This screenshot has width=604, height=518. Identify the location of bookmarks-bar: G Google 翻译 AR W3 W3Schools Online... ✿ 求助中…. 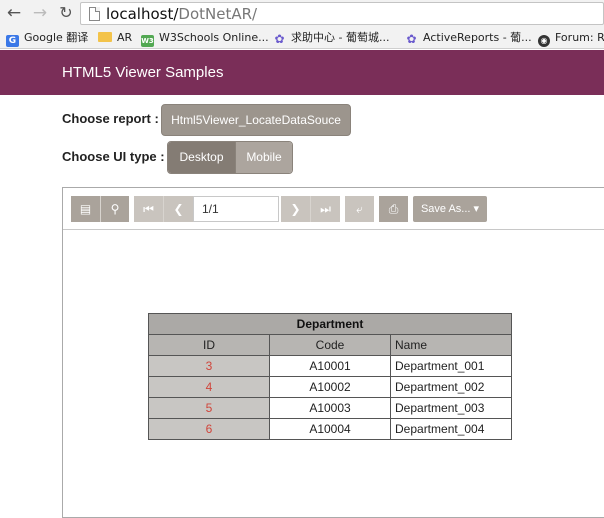
(302, 38).